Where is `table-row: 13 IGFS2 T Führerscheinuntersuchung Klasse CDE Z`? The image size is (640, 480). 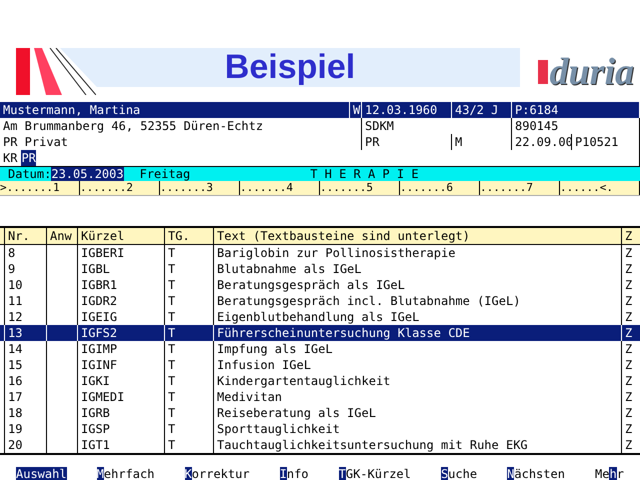
table-row: 13 IGFS2 T Führerscheinuntersuchung Klasse CDE Z is located at coordinates (320, 333).